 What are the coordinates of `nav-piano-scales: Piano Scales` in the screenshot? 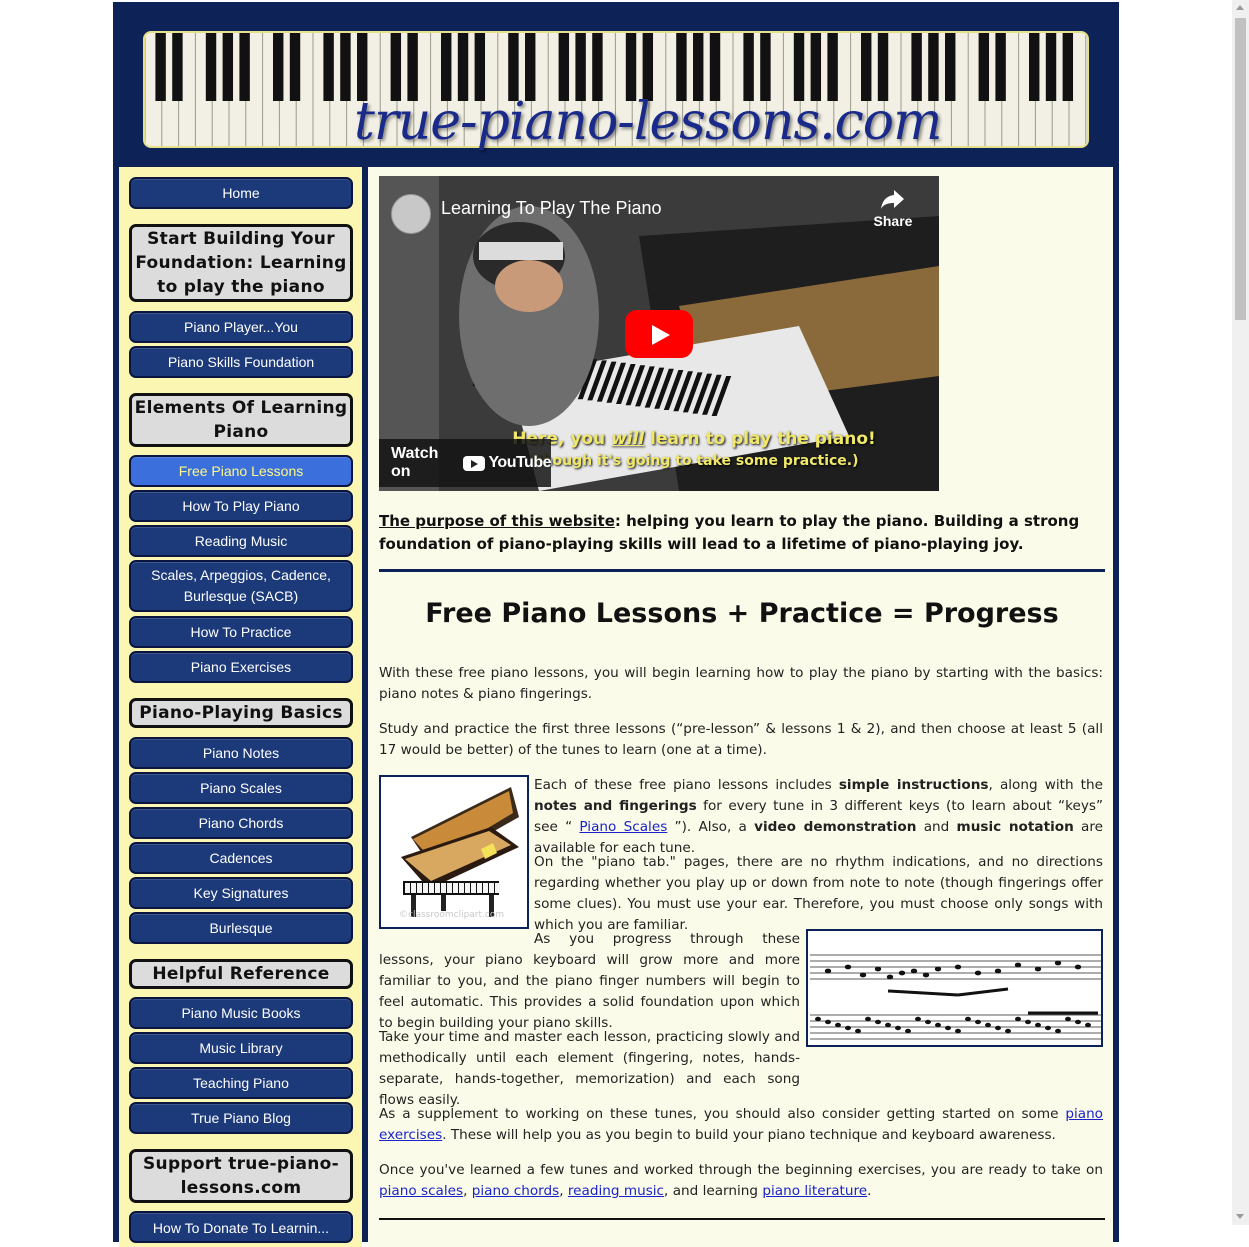 It's located at (241, 788).